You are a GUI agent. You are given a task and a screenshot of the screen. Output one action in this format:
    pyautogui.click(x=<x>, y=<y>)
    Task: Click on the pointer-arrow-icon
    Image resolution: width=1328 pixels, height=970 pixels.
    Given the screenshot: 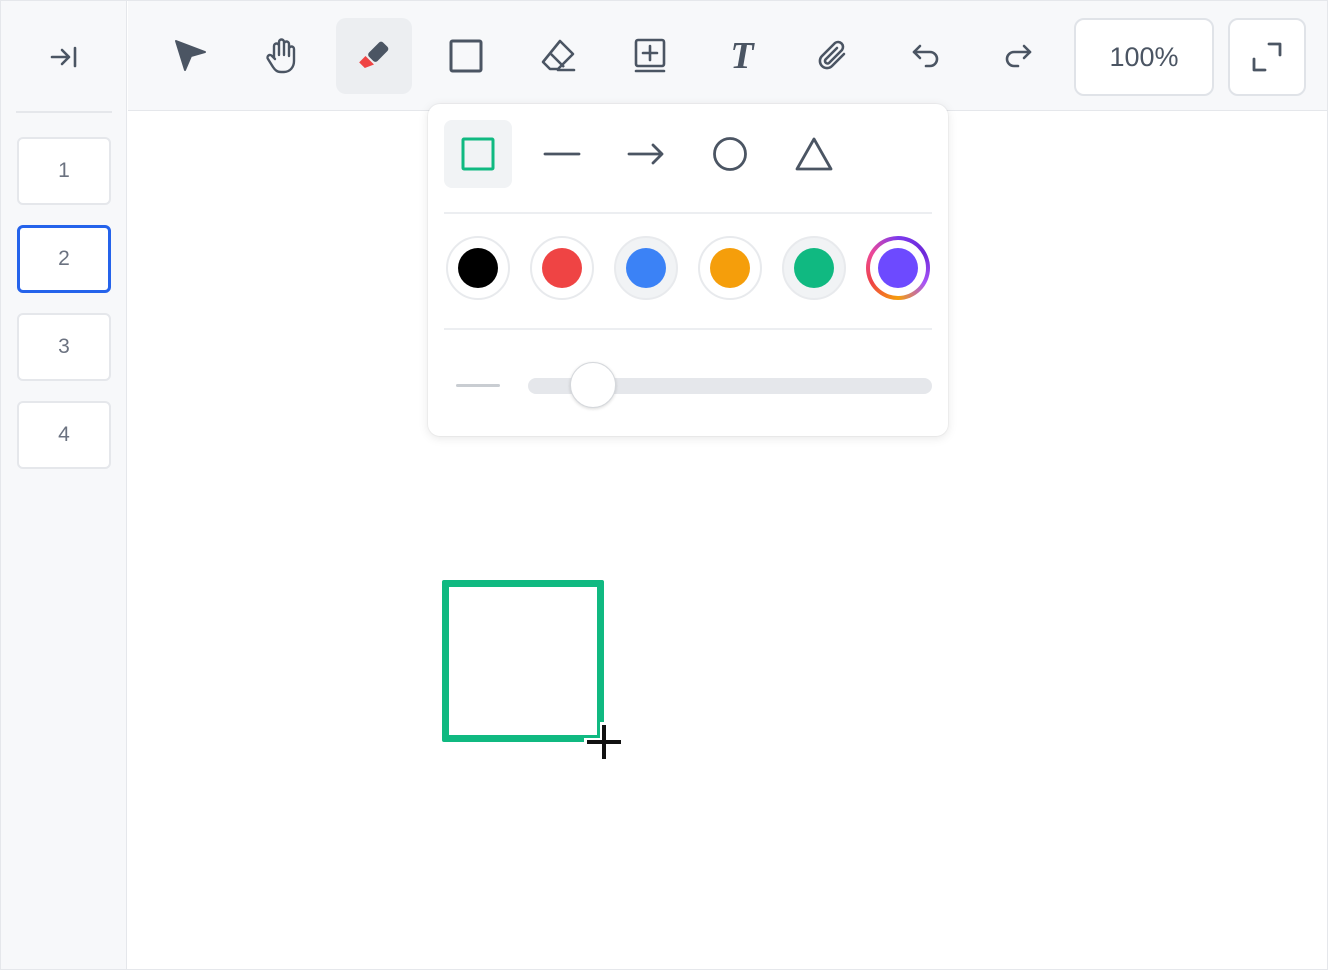 What is the action you would take?
    pyautogui.click(x=190, y=55)
    